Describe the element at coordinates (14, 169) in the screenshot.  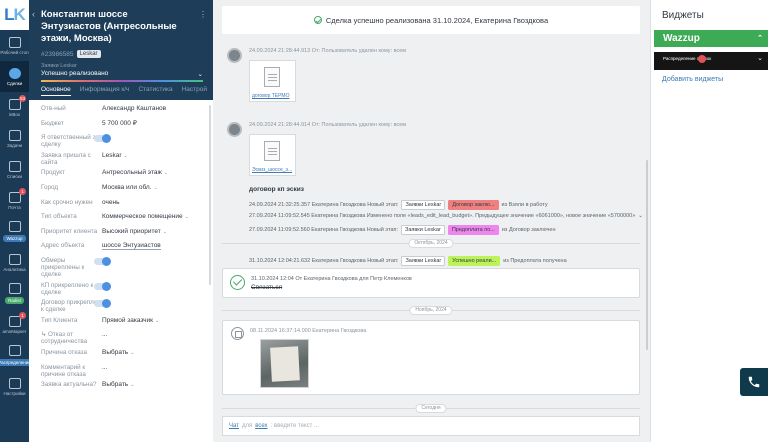
I see `nav-item: Списки` at that location.